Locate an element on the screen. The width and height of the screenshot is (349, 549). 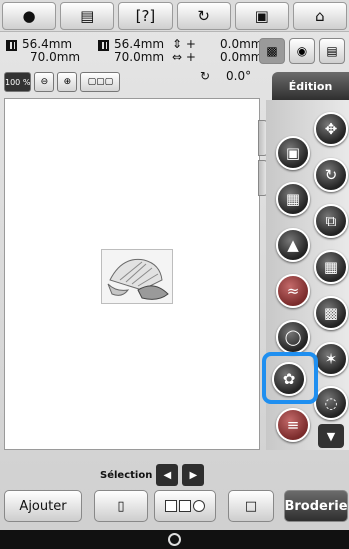
stitch-button: ≈ is located at coordinates (293, 291).